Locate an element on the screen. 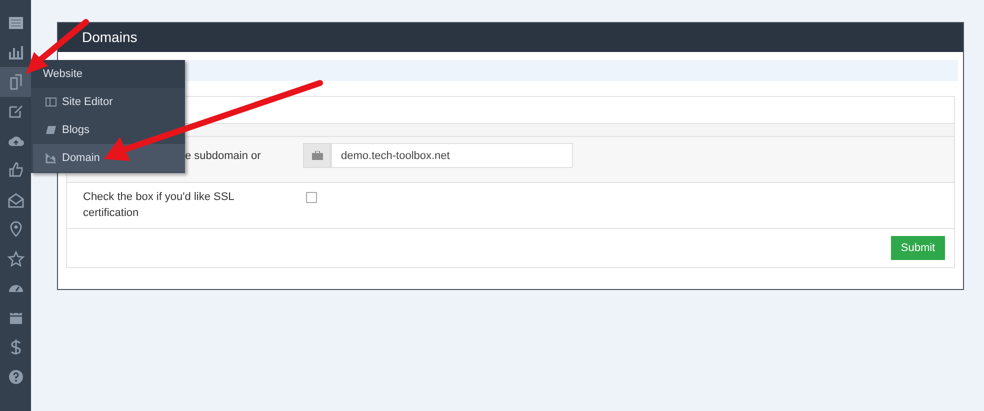  flyout-title: Website is located at coordinates (108, 74).